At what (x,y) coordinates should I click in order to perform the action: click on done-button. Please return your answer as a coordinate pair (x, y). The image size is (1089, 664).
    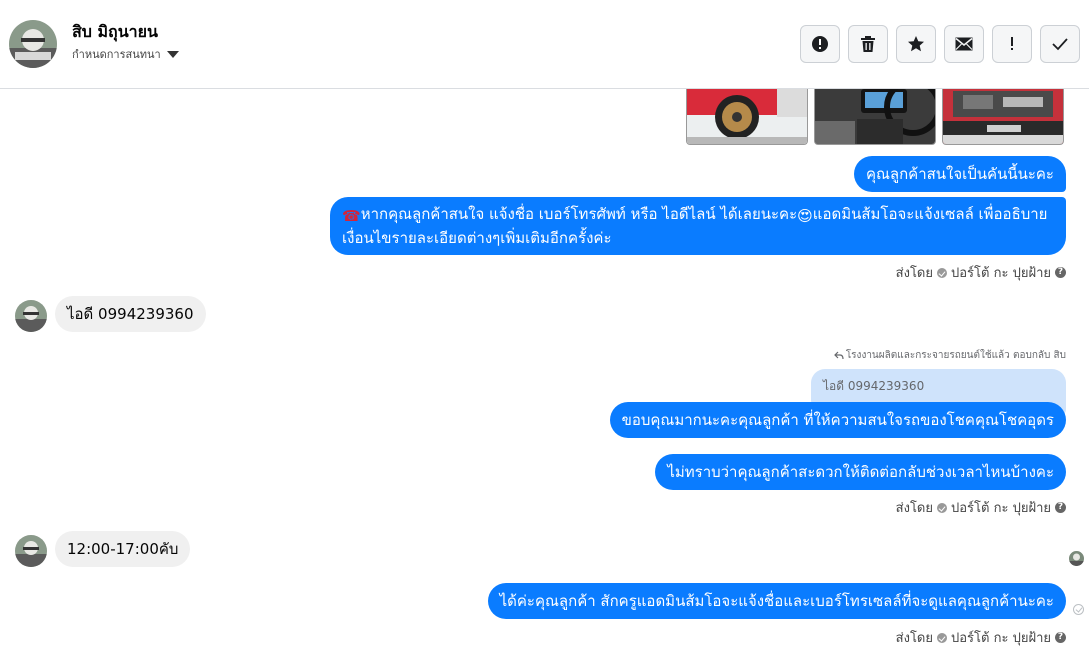
    Looking at the image, I should click on (1060, 44).